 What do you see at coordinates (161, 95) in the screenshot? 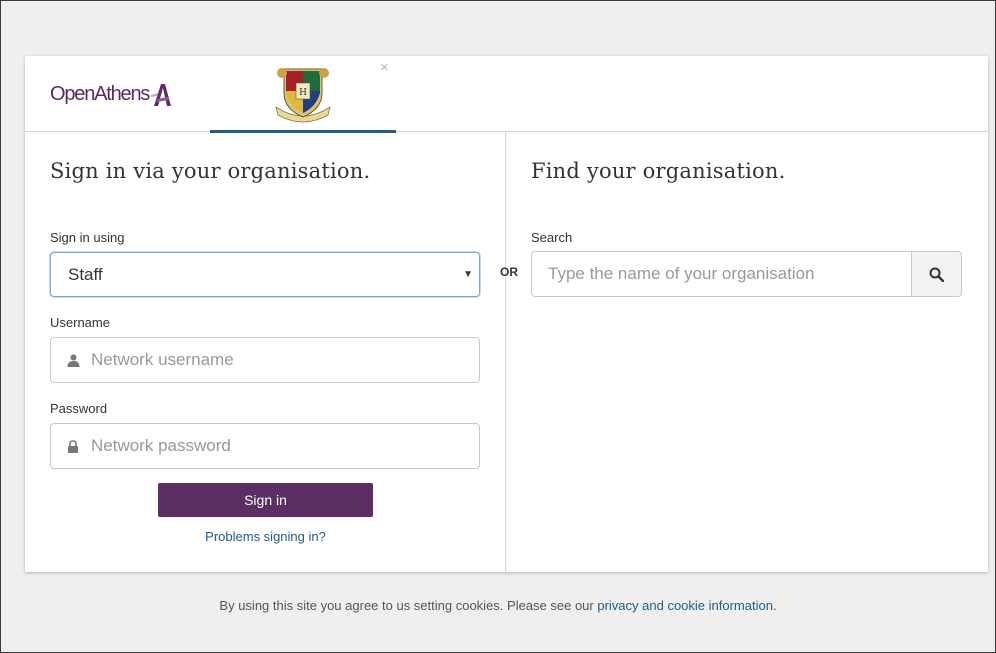
I see `openathens-mark-icon` at bounding box center [161, 95].